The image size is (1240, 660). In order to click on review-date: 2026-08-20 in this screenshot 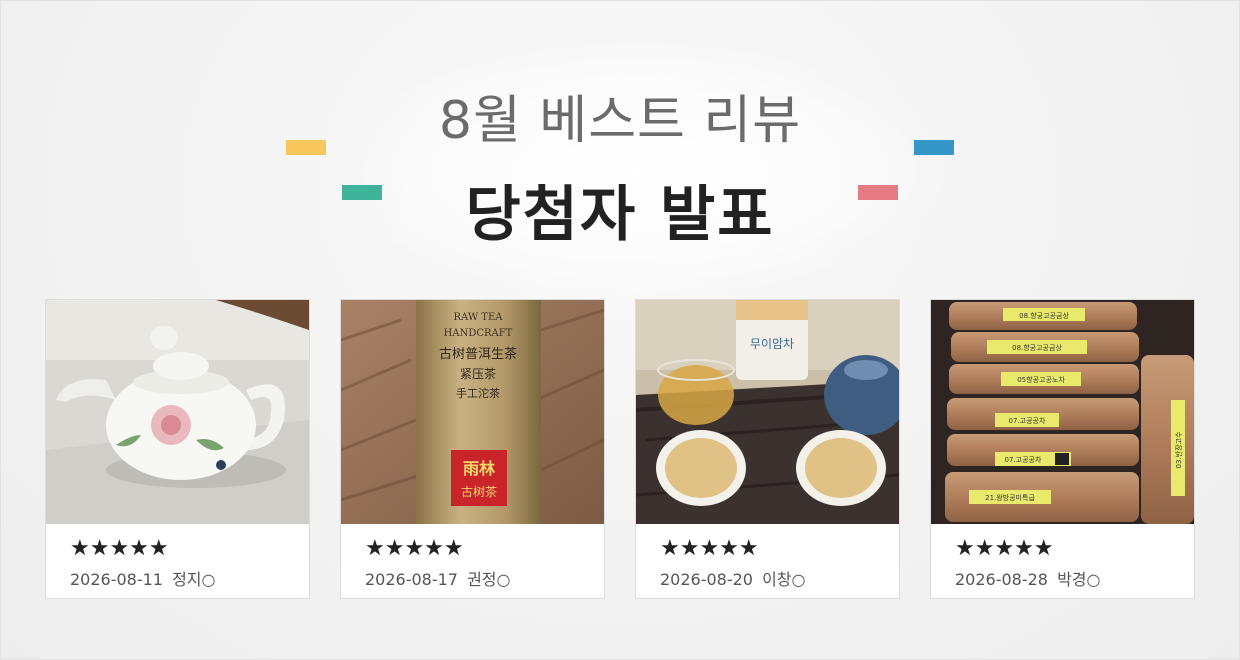, I will do `click(706, 579)`.